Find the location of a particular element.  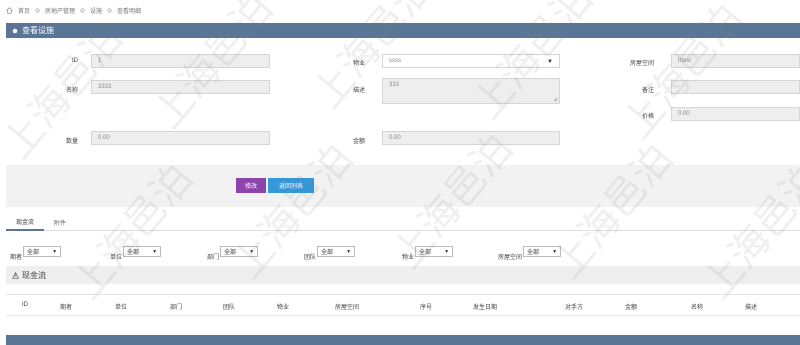

filter-team-label: 团队 is located at coordinates (310, 258).